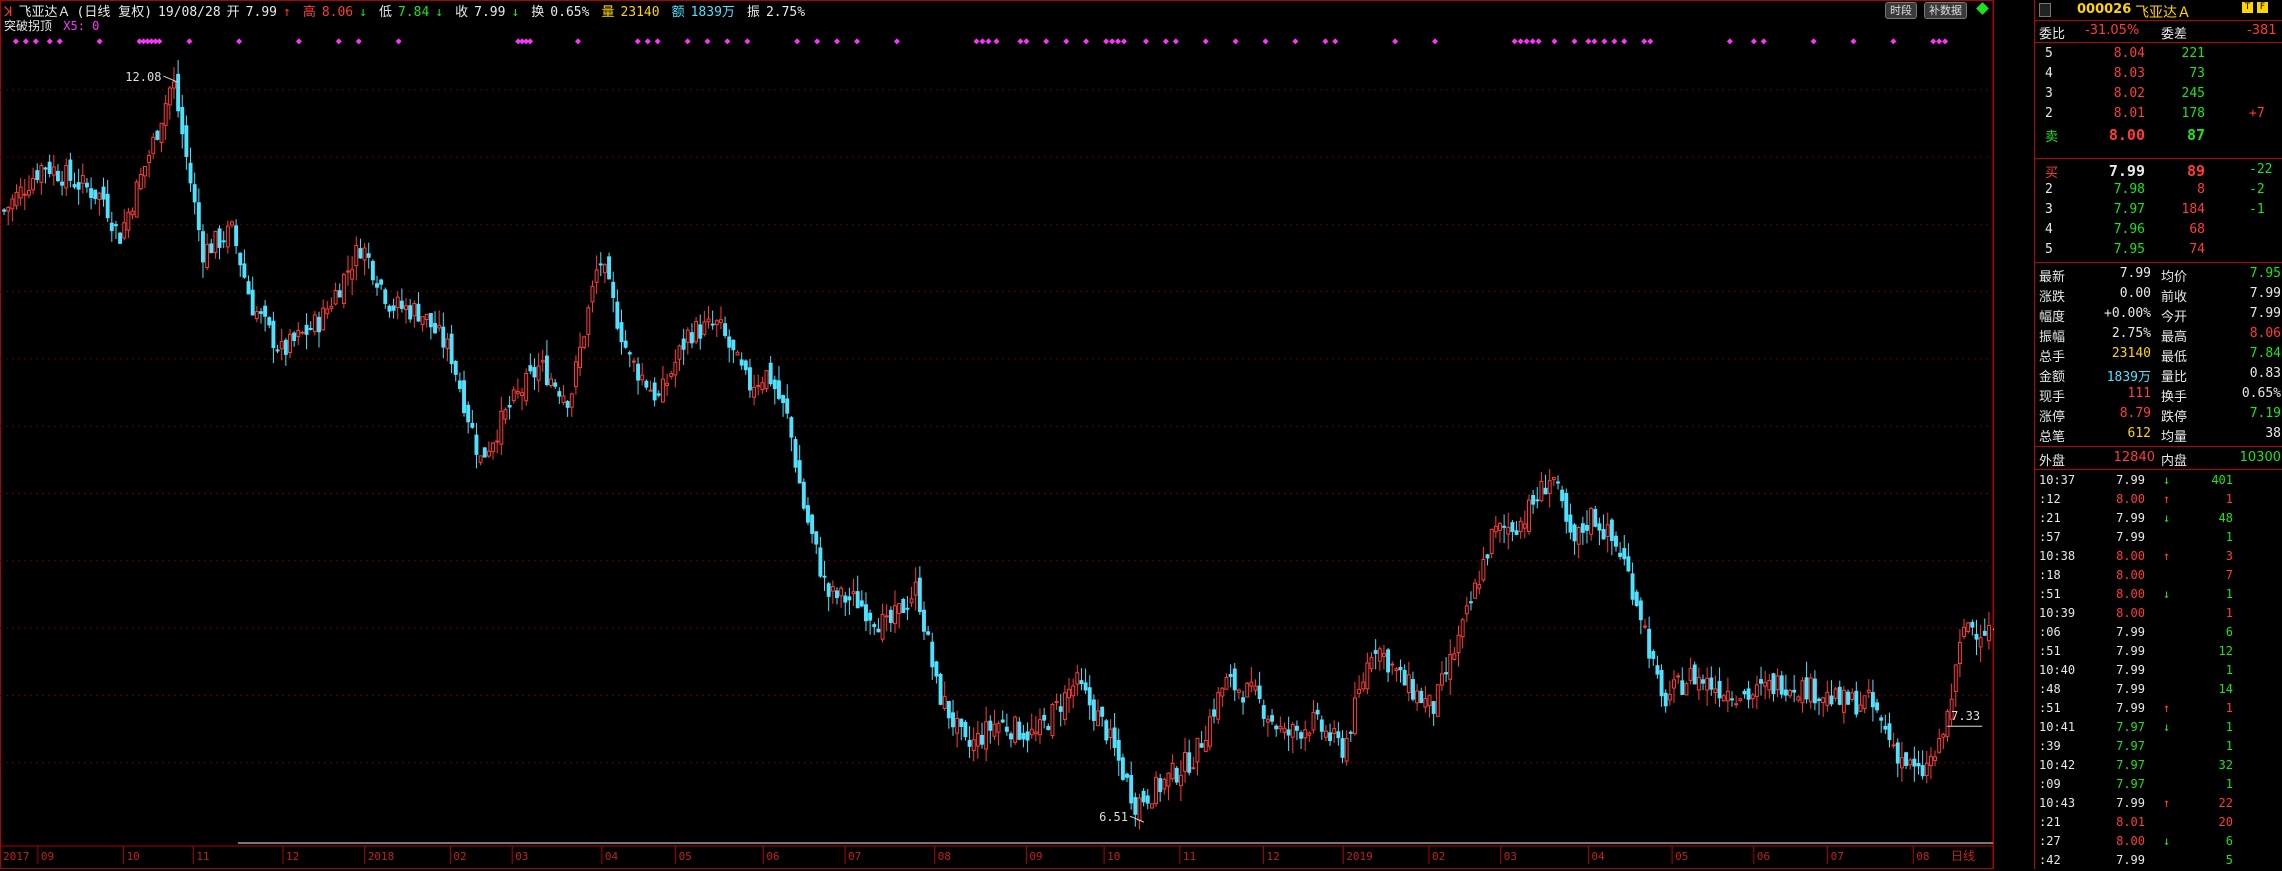 This screenshot has height=871, width=2282. I want to click on annotation-label: 12.08, so click(143, 77).